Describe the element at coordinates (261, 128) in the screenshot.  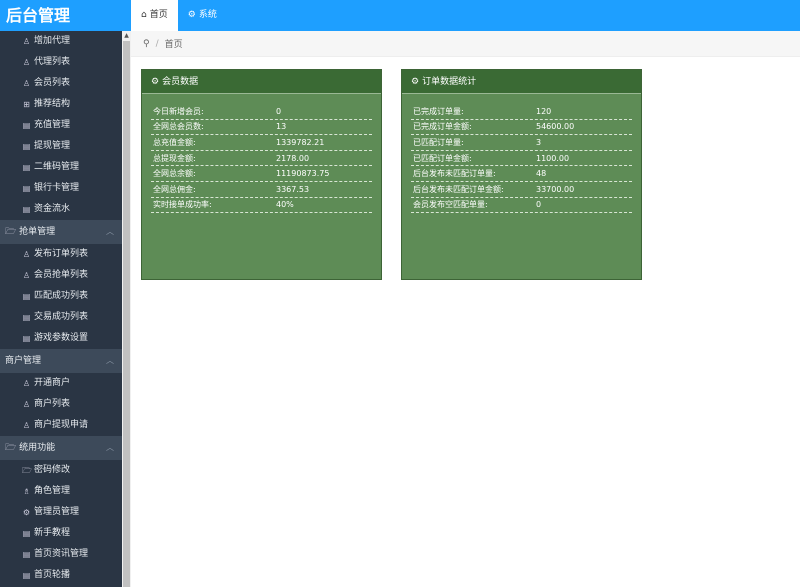
I see `stat-row: 全网总会员数: 13` at that location.